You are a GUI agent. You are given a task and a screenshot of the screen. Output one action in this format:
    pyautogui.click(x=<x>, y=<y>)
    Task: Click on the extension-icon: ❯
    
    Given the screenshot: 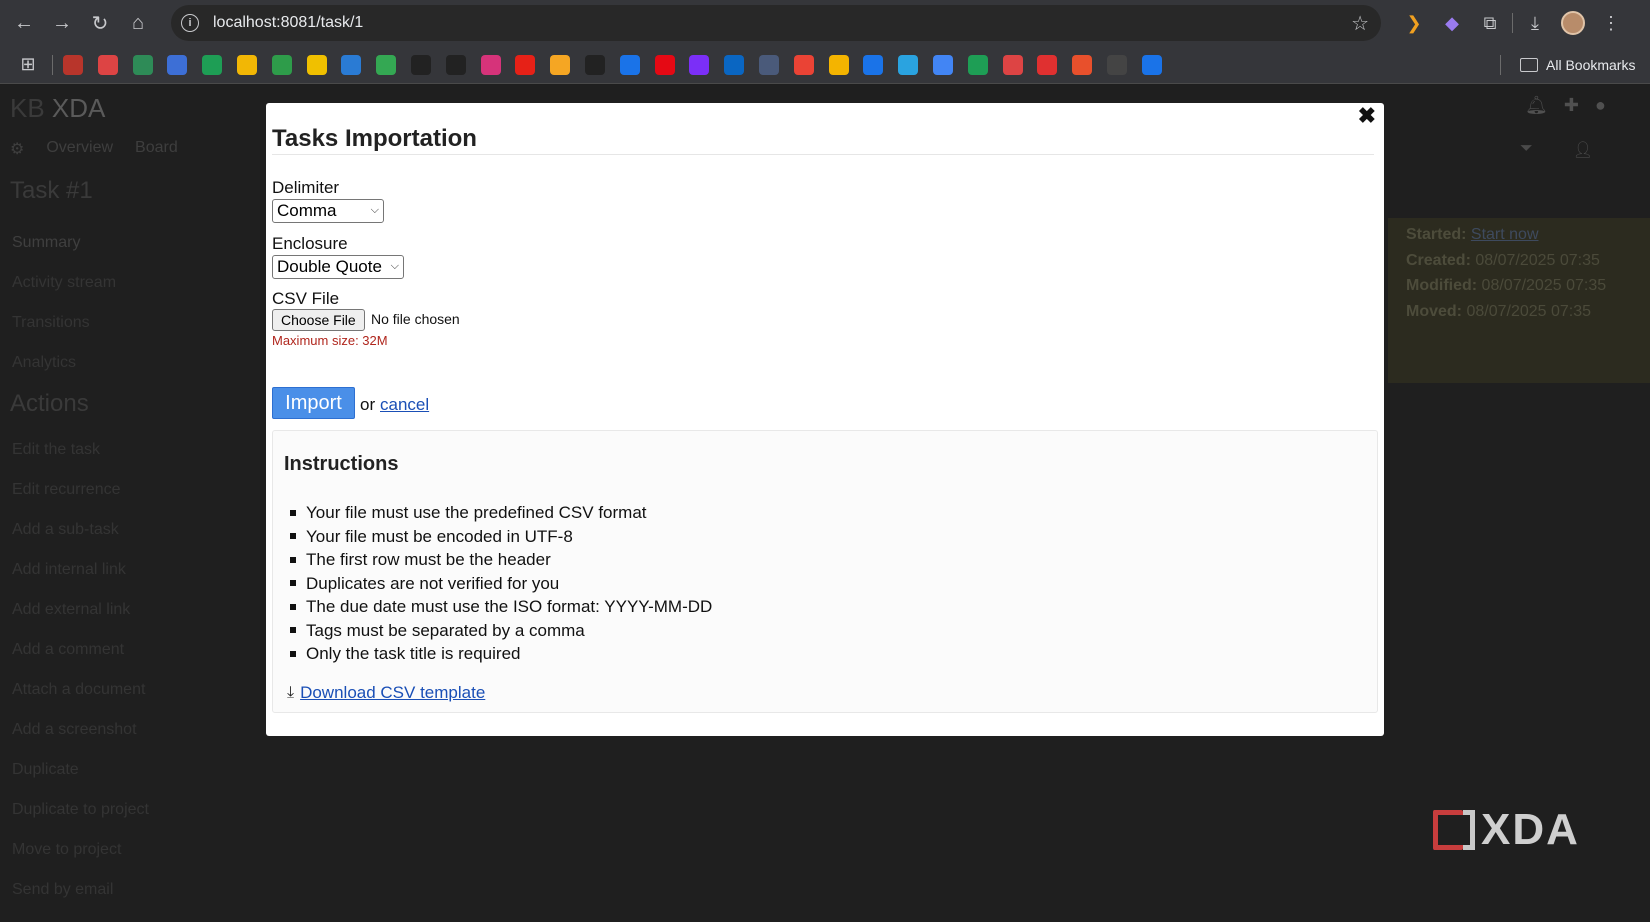 What is the action you would take?
    pyautogui.click(x=1414, y=23)
    